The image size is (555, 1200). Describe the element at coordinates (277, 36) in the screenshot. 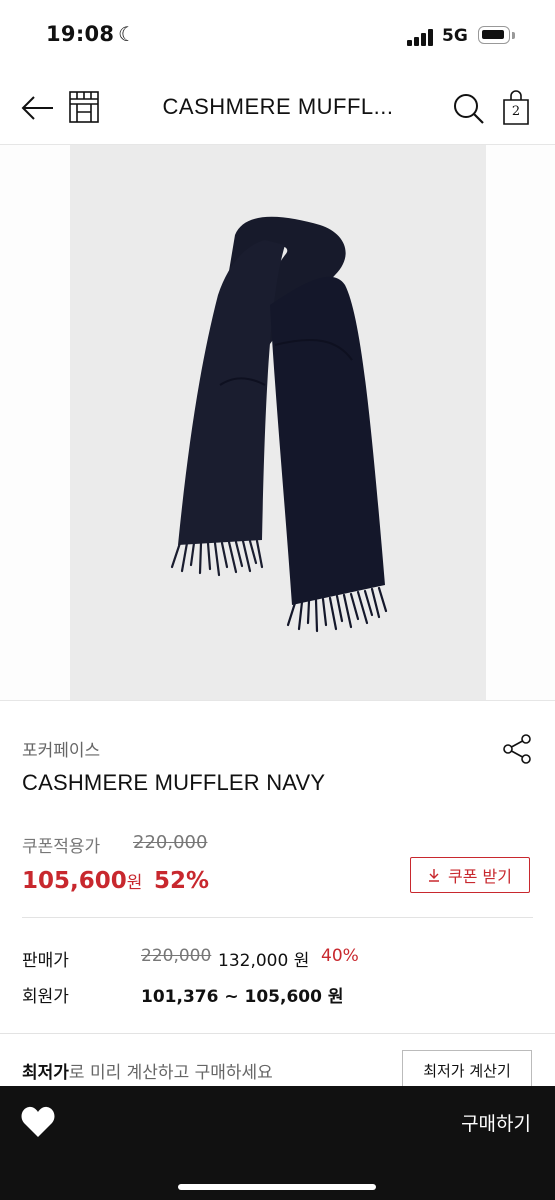

I see `status-bar: 19:08 ☾ 5G` at that location.